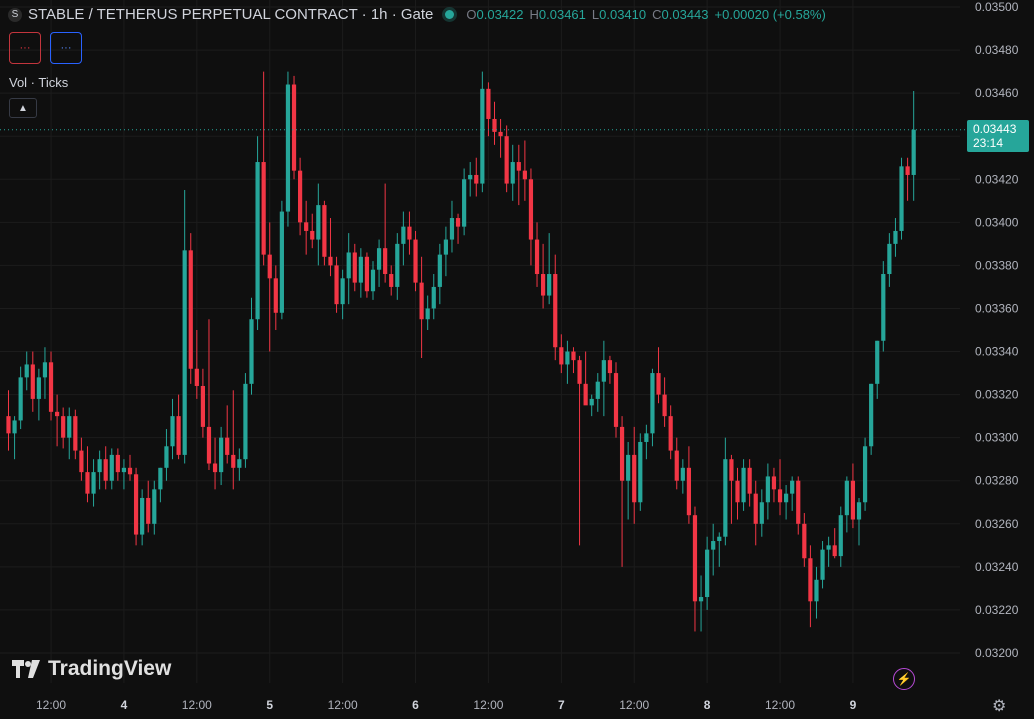 The width and height of the screenshot is (1034, 719). I want to click on chevron-up-icon: ▲, so click(23, 108).